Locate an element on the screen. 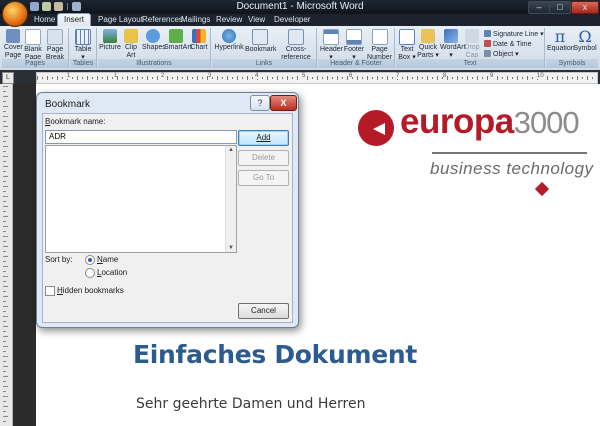 This screenshot has height=426, width=600. logo-brand-light: 3000 is located at coordinates (546, 122).